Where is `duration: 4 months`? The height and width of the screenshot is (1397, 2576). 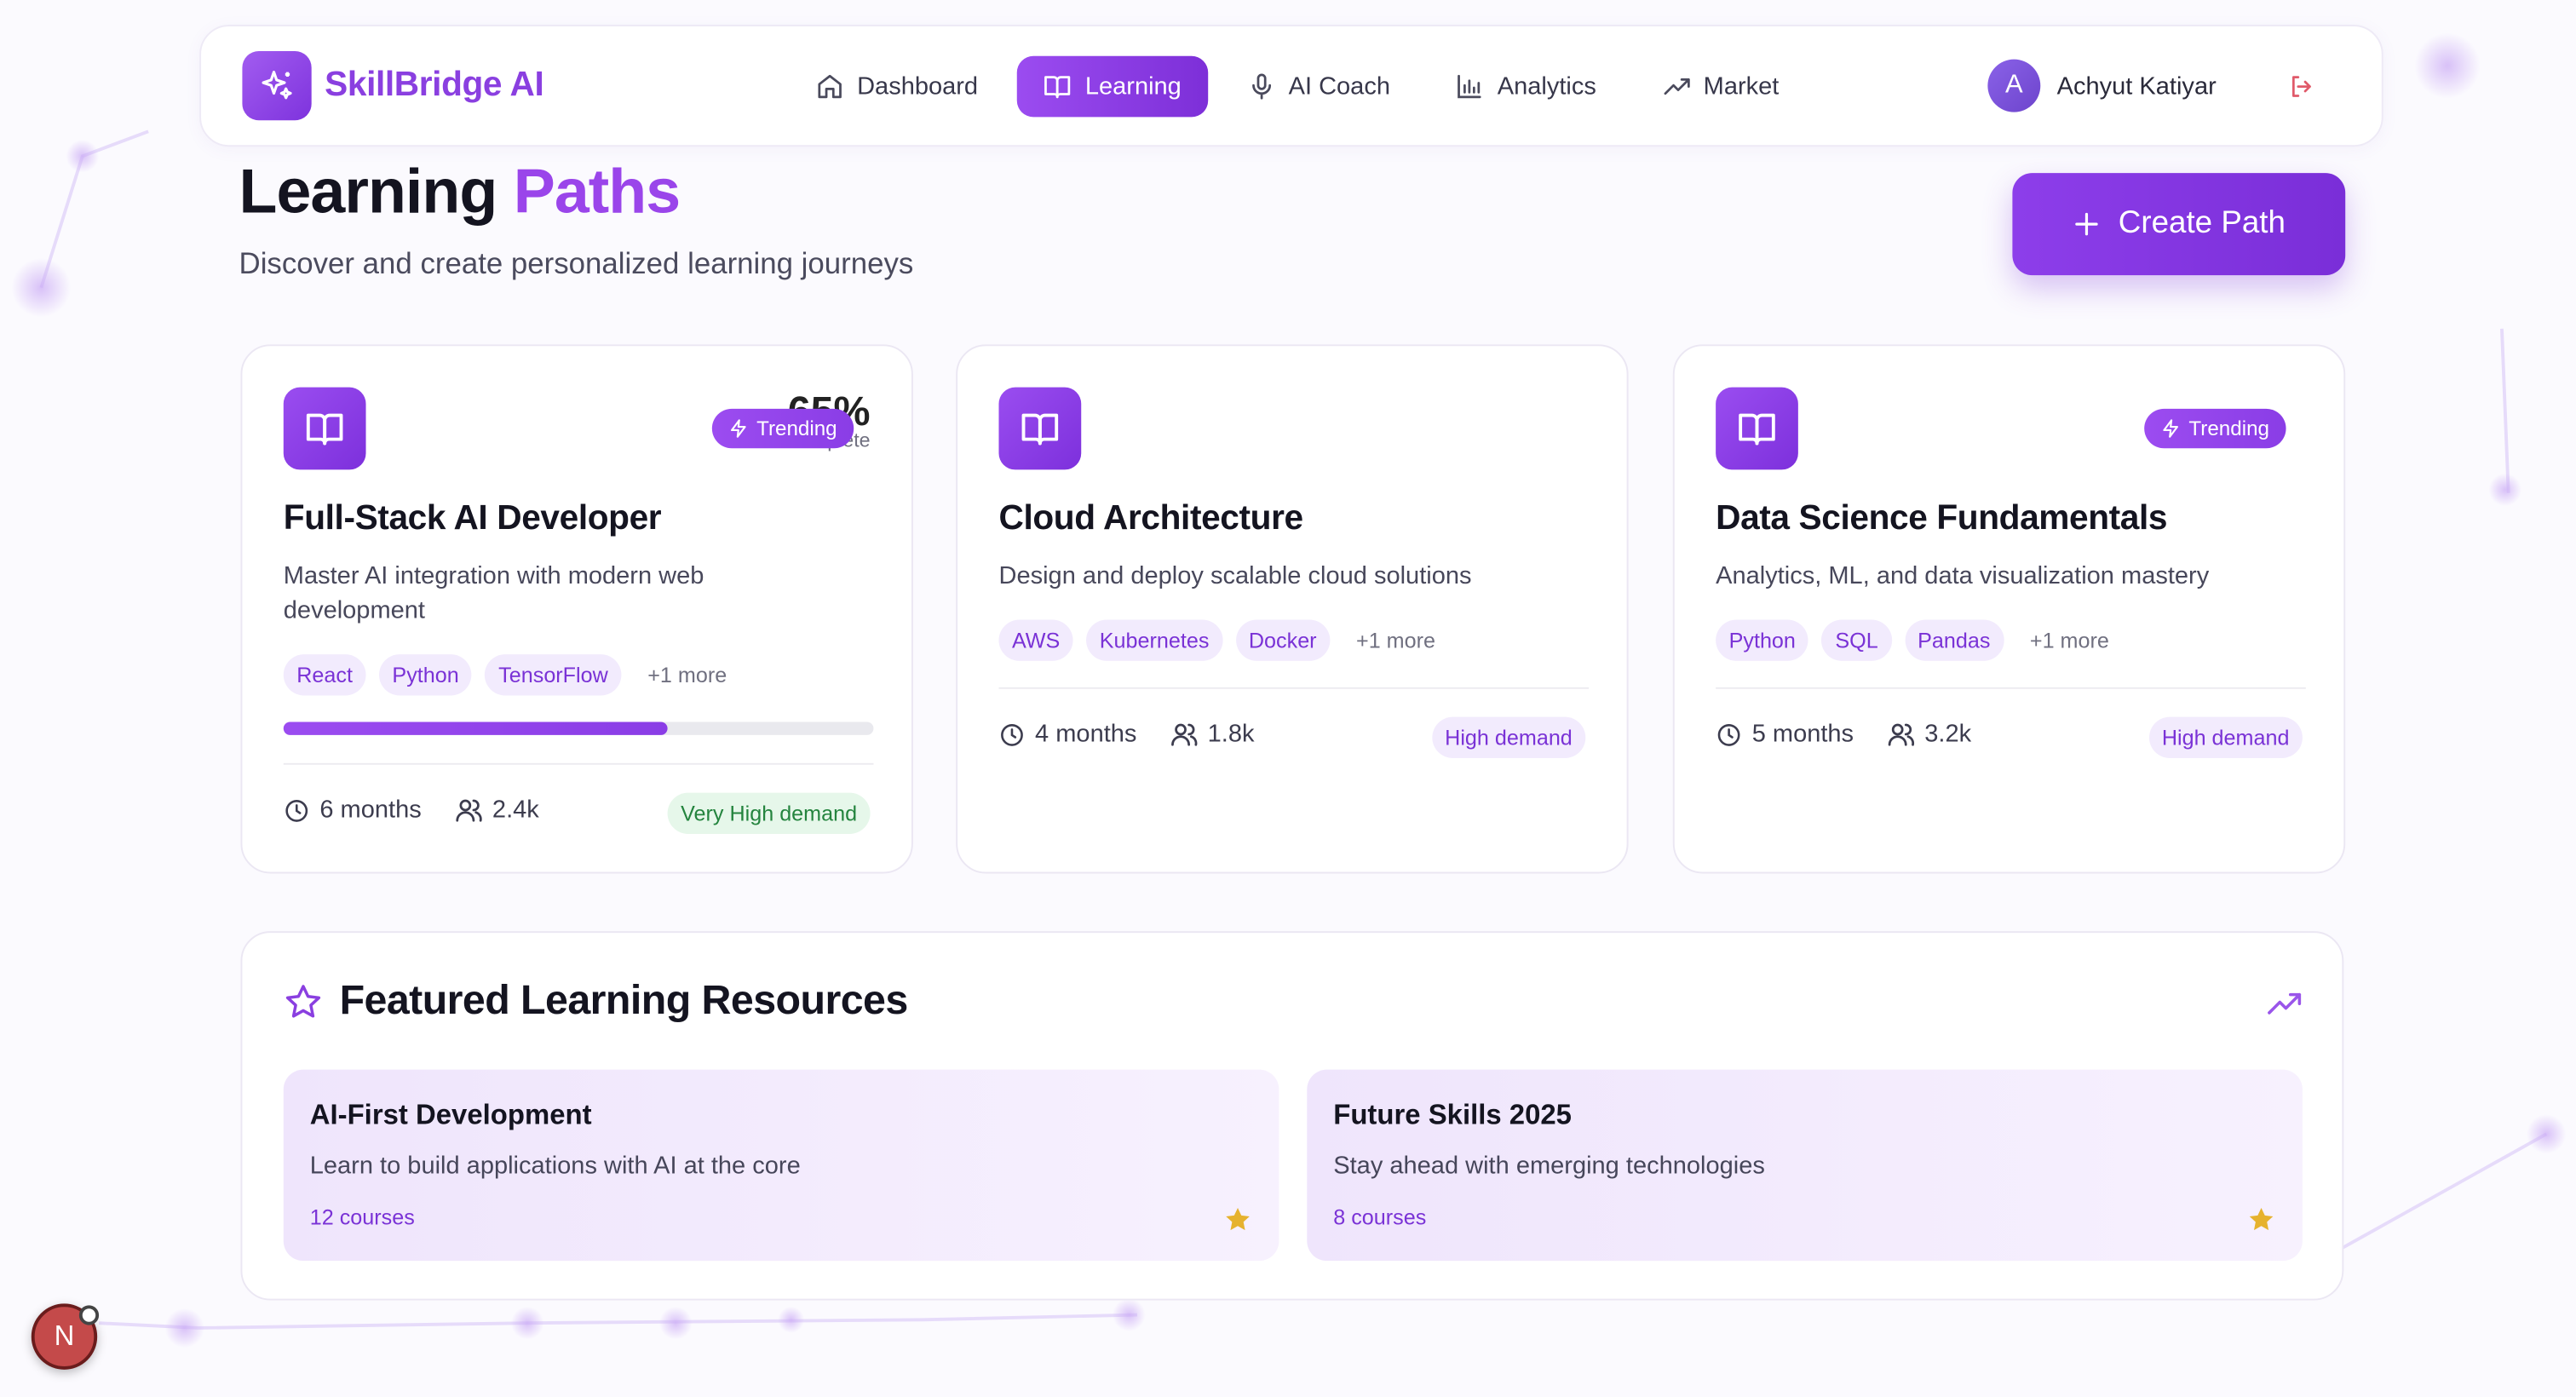
duration: 4 months is located at coordinates (1086, 734).